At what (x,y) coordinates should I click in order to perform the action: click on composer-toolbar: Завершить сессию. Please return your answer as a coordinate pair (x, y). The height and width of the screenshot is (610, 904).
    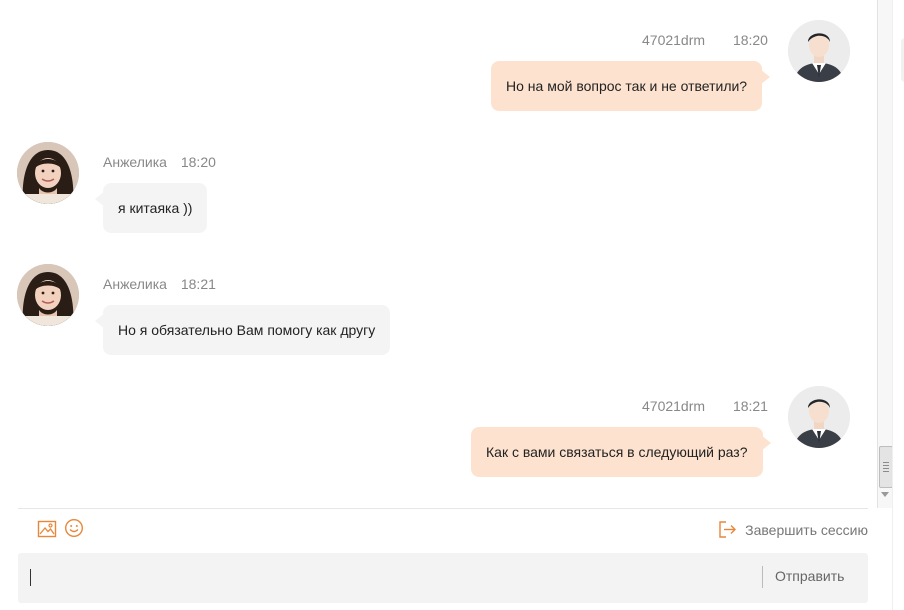
    Looking at the image, I should click on (443, 529).